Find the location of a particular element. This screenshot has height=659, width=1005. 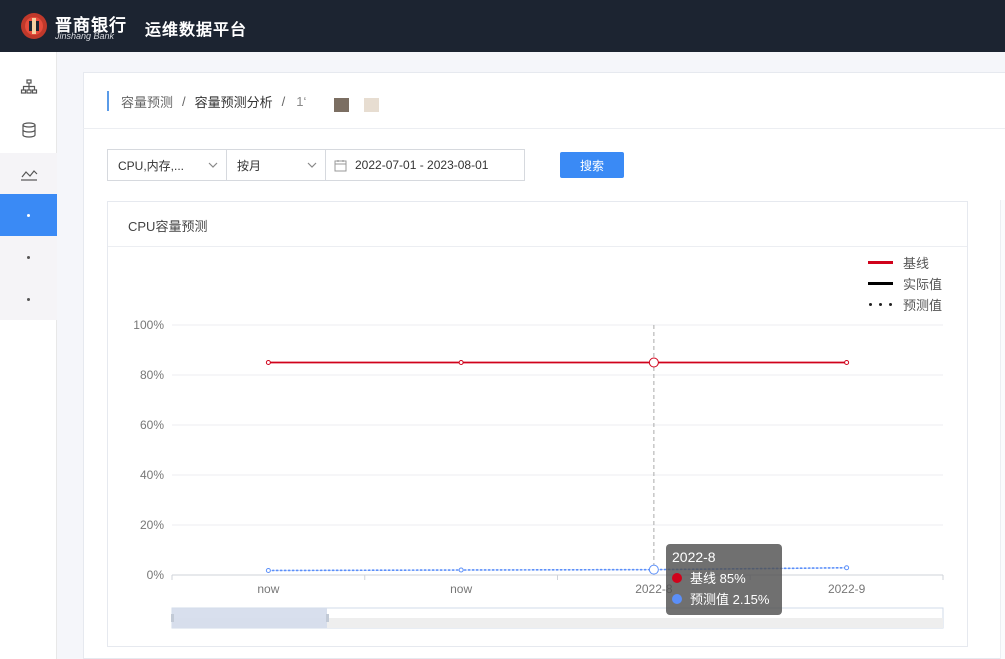

chart-tooltip: 2022-8 基线 85% 预测值 2.15% is located at coordinates (724, 579).